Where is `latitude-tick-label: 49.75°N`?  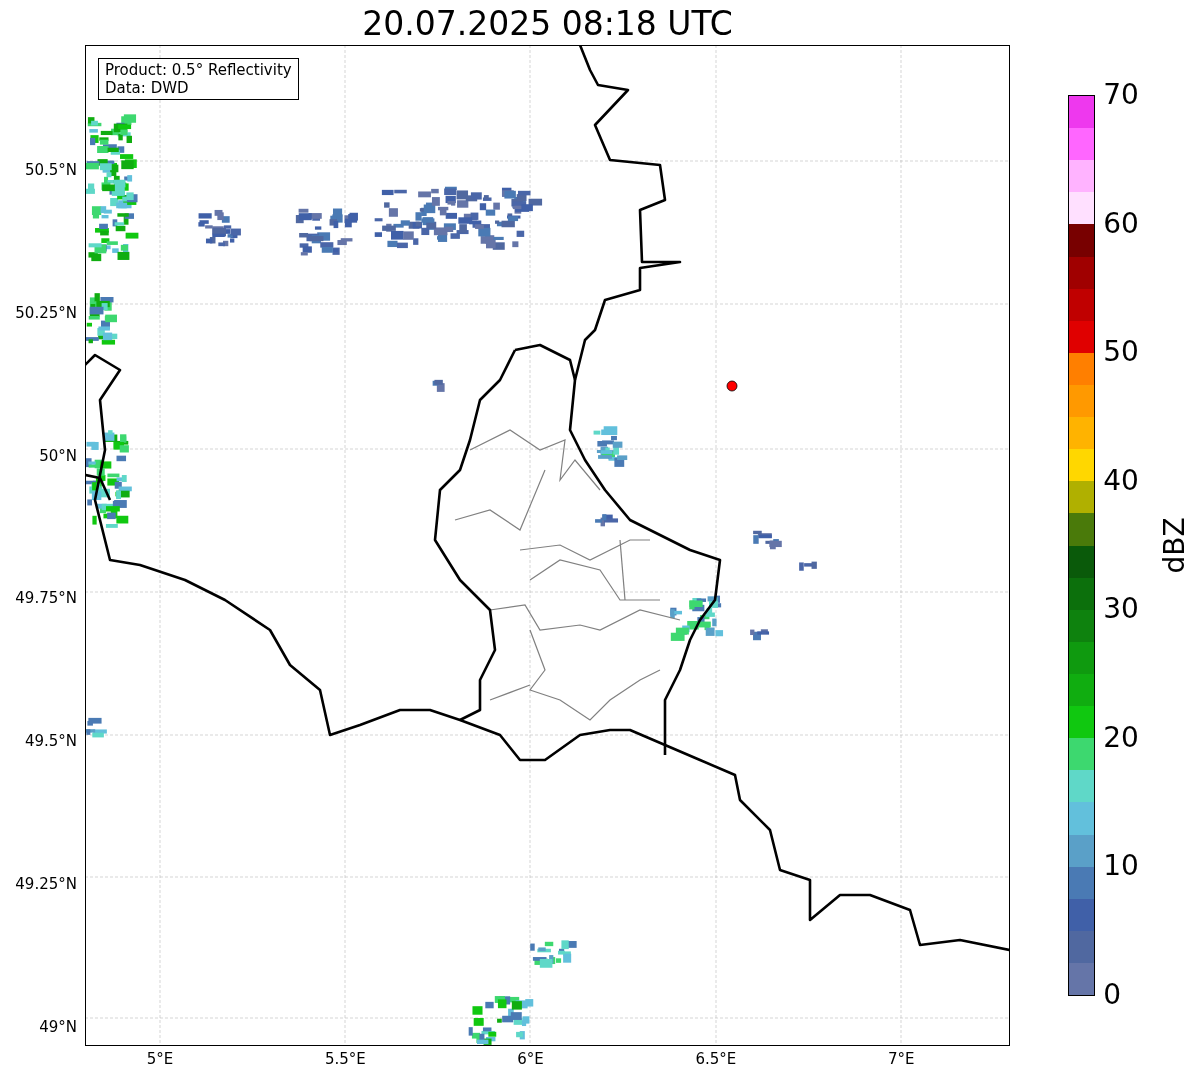
latitude-tick-label: 49.75°N is located at coordinates (46, 598).